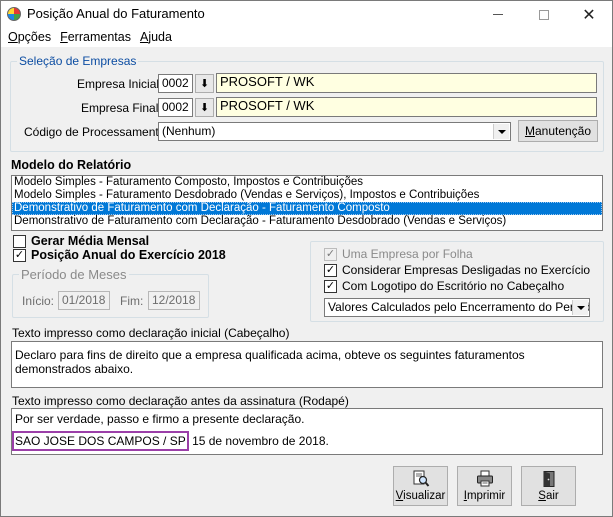 The image size is (613, 517). I want to click on close-icon: ✕, so click(589, 15).